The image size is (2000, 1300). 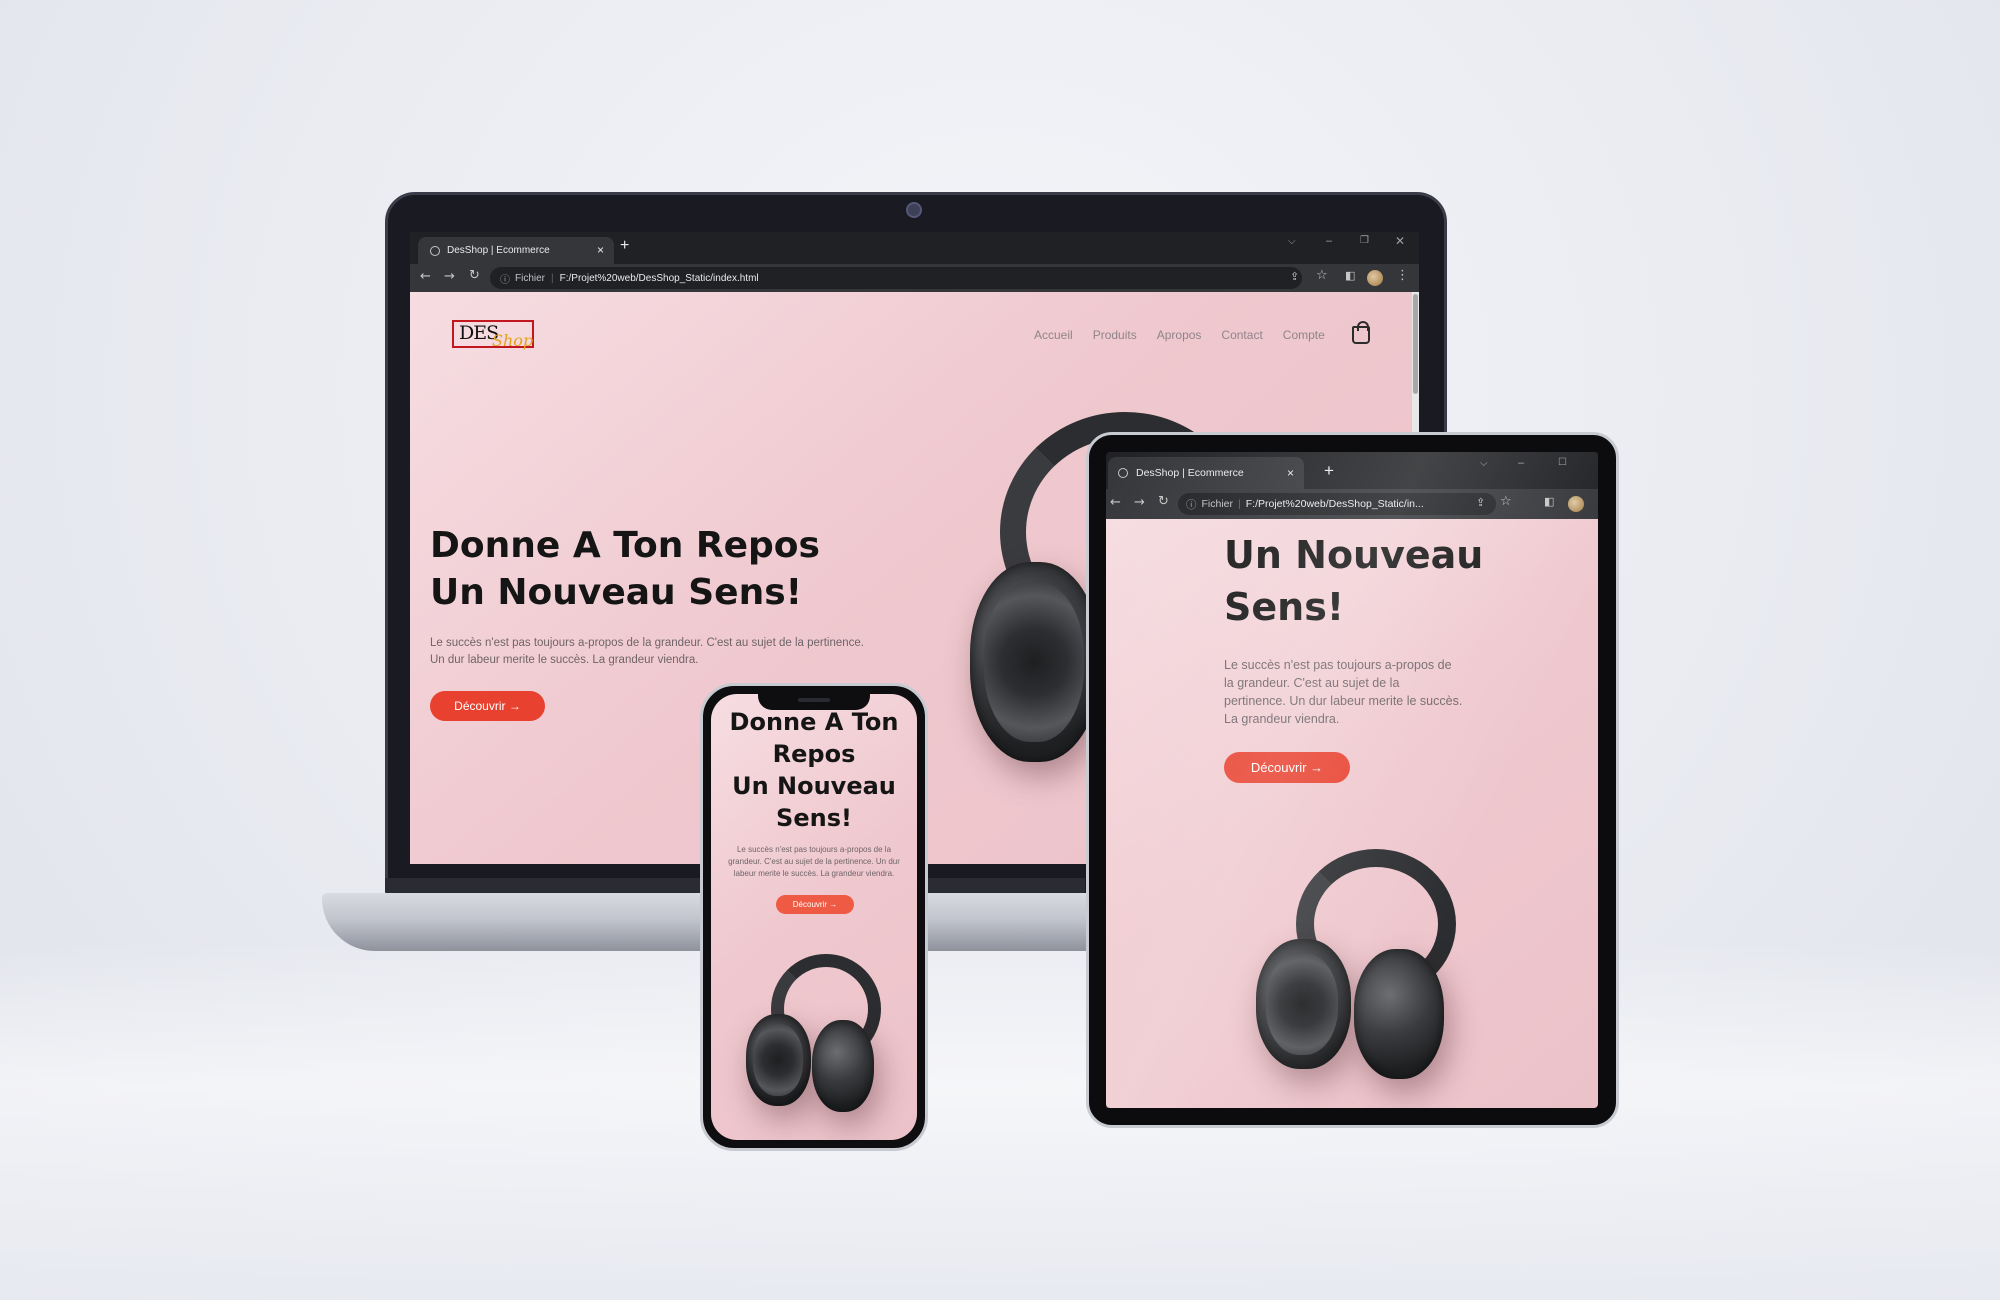 What do you see at coordinates (600, 250) in the screenshot?
I see `close-icon: ×` at bounding box center [600, 250].